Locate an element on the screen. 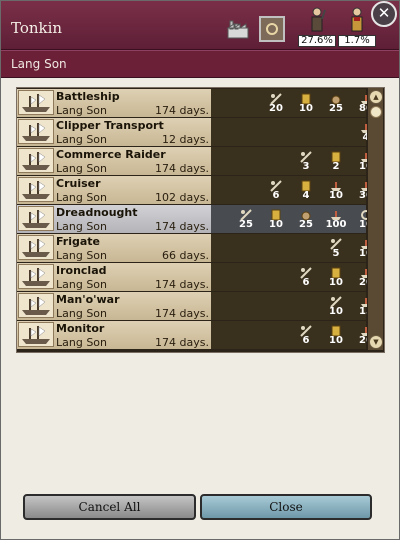  unit-info: Battleship Lang Son 174 days. is located at coordinates (114, 103).